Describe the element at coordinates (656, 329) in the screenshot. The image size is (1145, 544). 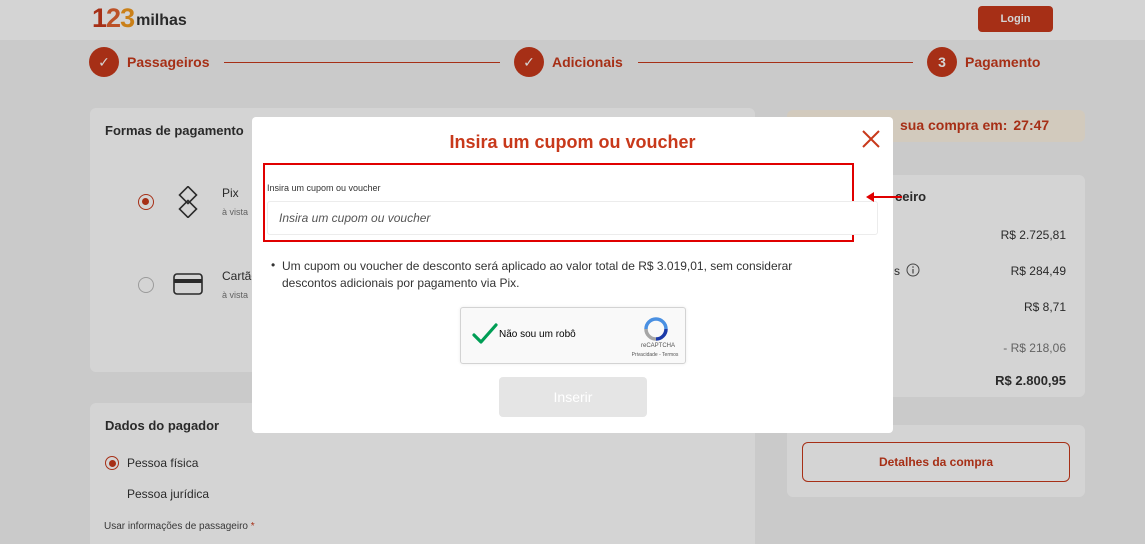
I see `recaptcha-logo-icon` at that location.